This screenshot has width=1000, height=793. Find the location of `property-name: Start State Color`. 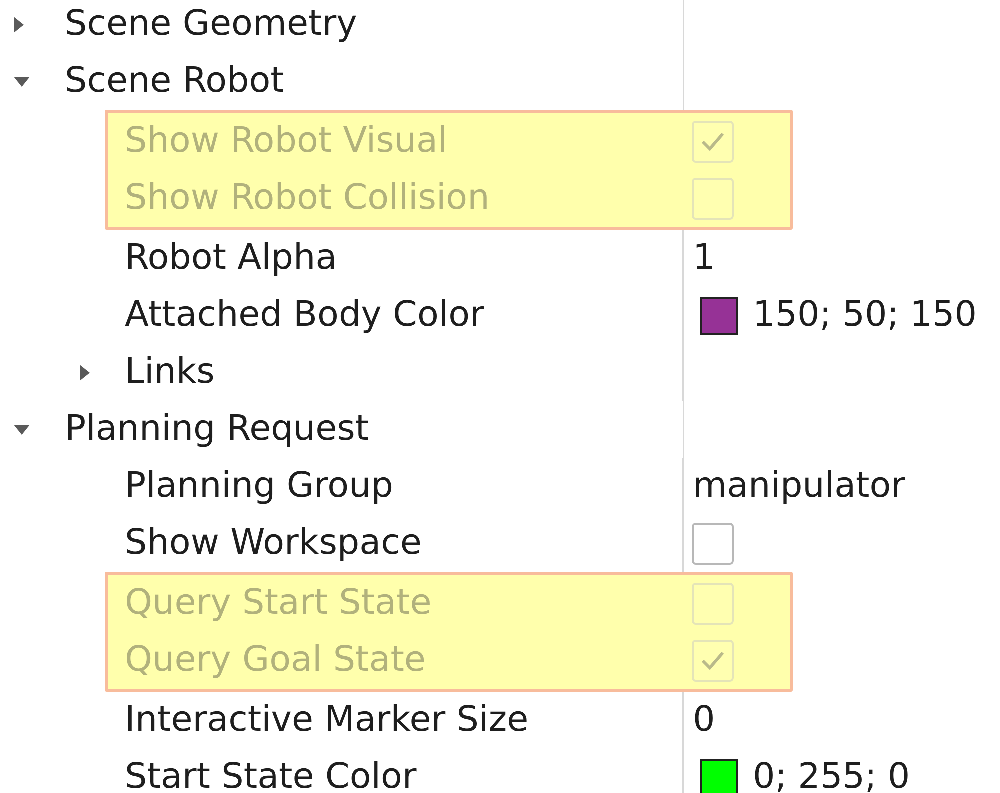

property-name: Start State Color is located at coordinates (271, 774).